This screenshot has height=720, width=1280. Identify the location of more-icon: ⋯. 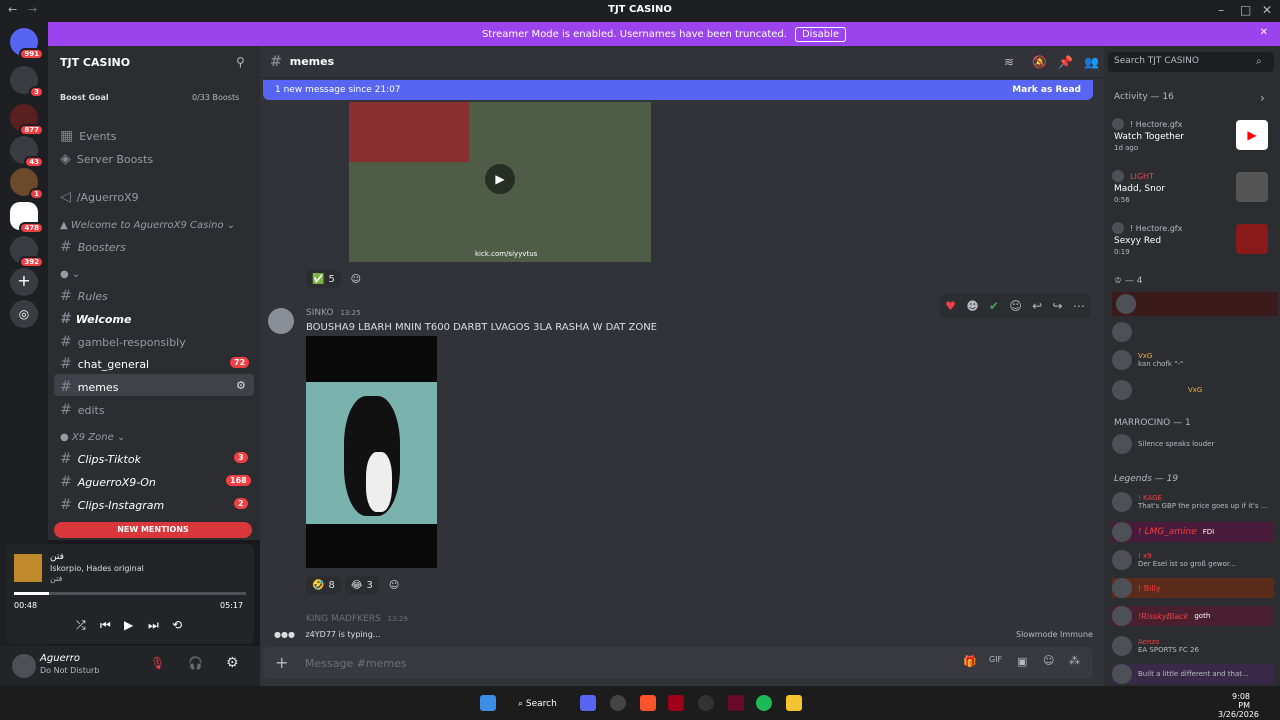
(1079, 306).